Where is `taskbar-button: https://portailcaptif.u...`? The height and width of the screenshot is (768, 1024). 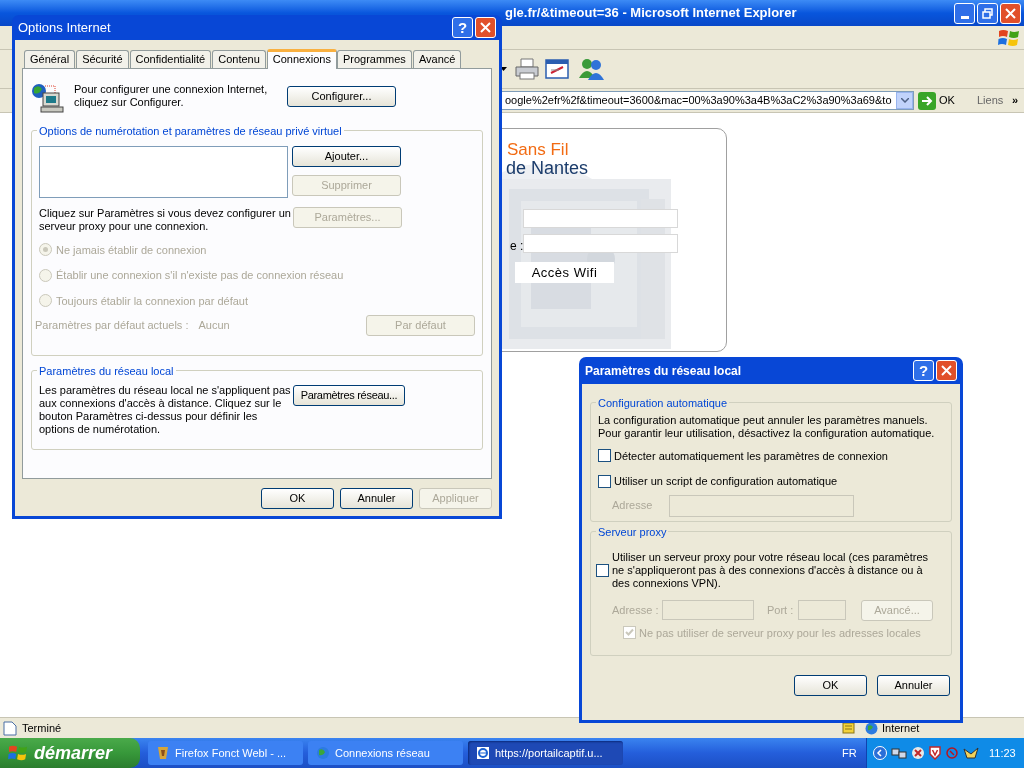 taskbar-button: https://portailcaptif.u... is located at coordinates (545, 753).